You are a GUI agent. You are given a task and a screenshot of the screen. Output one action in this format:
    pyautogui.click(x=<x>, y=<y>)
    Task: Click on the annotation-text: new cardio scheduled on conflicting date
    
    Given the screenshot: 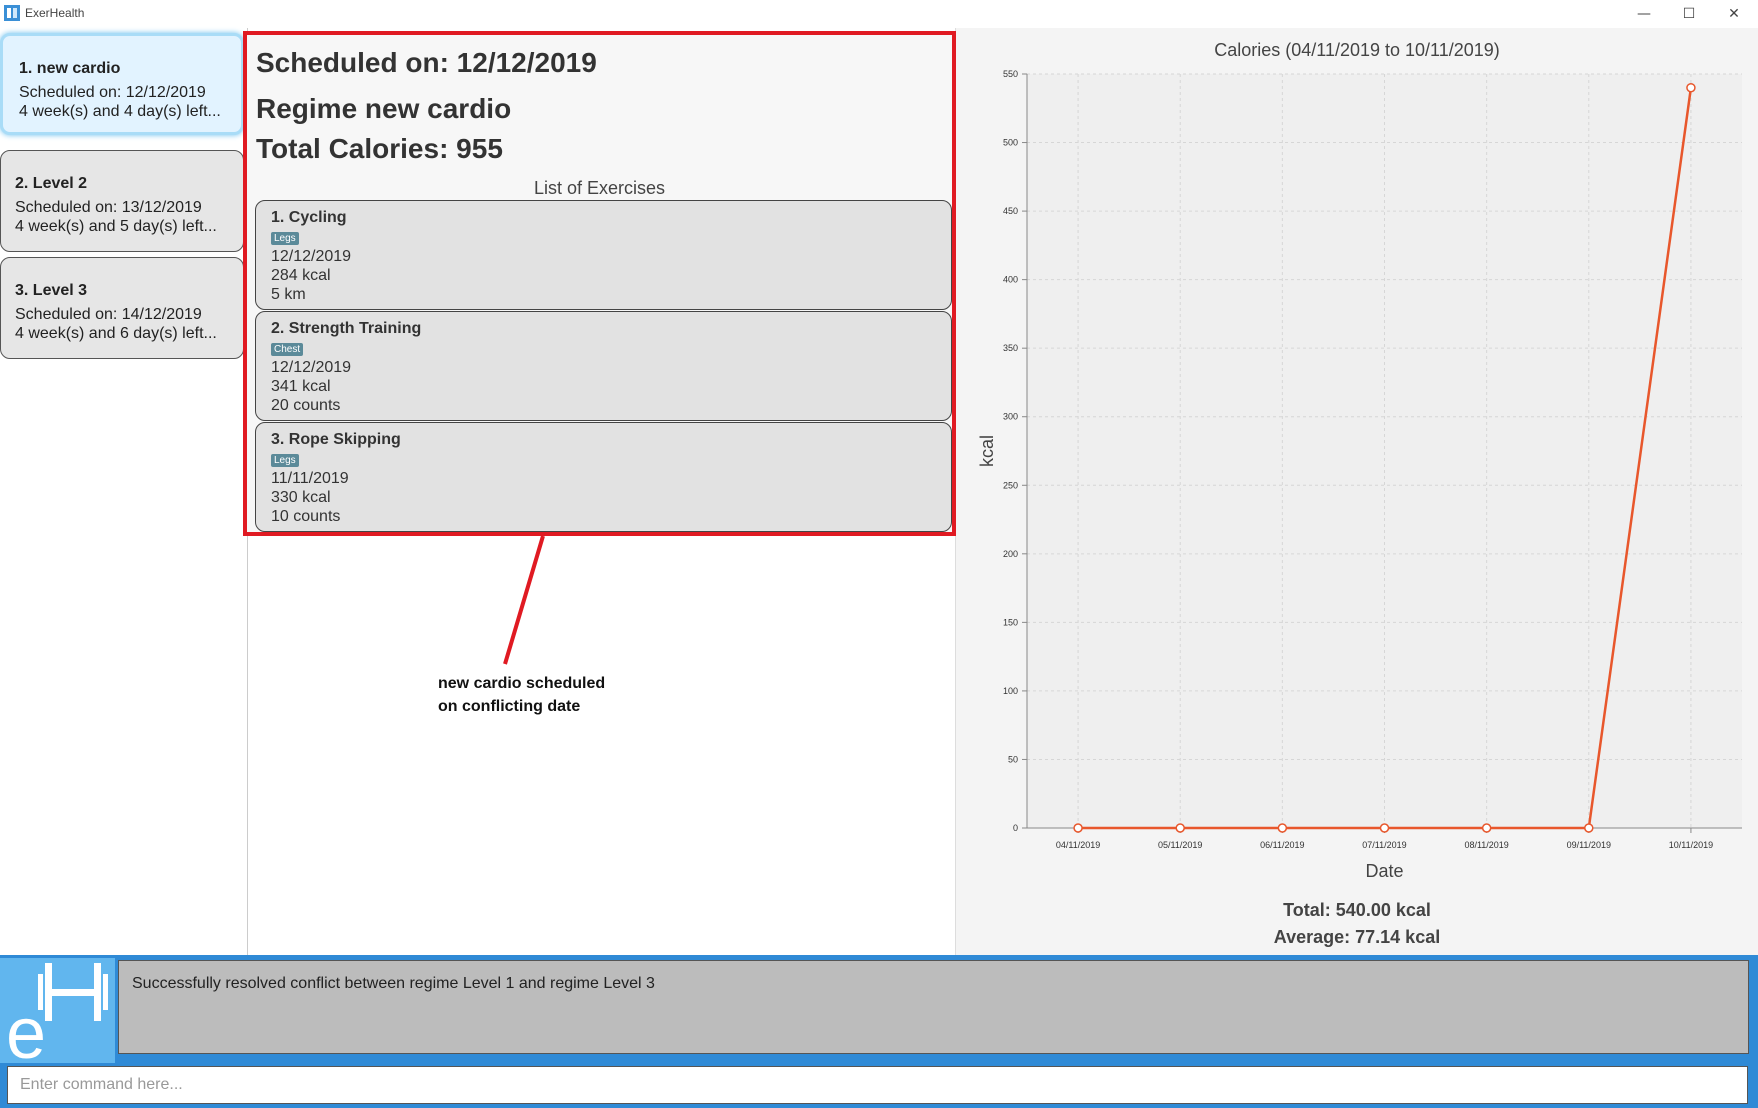 What is the action you would take?
    pyautogui.click(x=521, y=695)
    